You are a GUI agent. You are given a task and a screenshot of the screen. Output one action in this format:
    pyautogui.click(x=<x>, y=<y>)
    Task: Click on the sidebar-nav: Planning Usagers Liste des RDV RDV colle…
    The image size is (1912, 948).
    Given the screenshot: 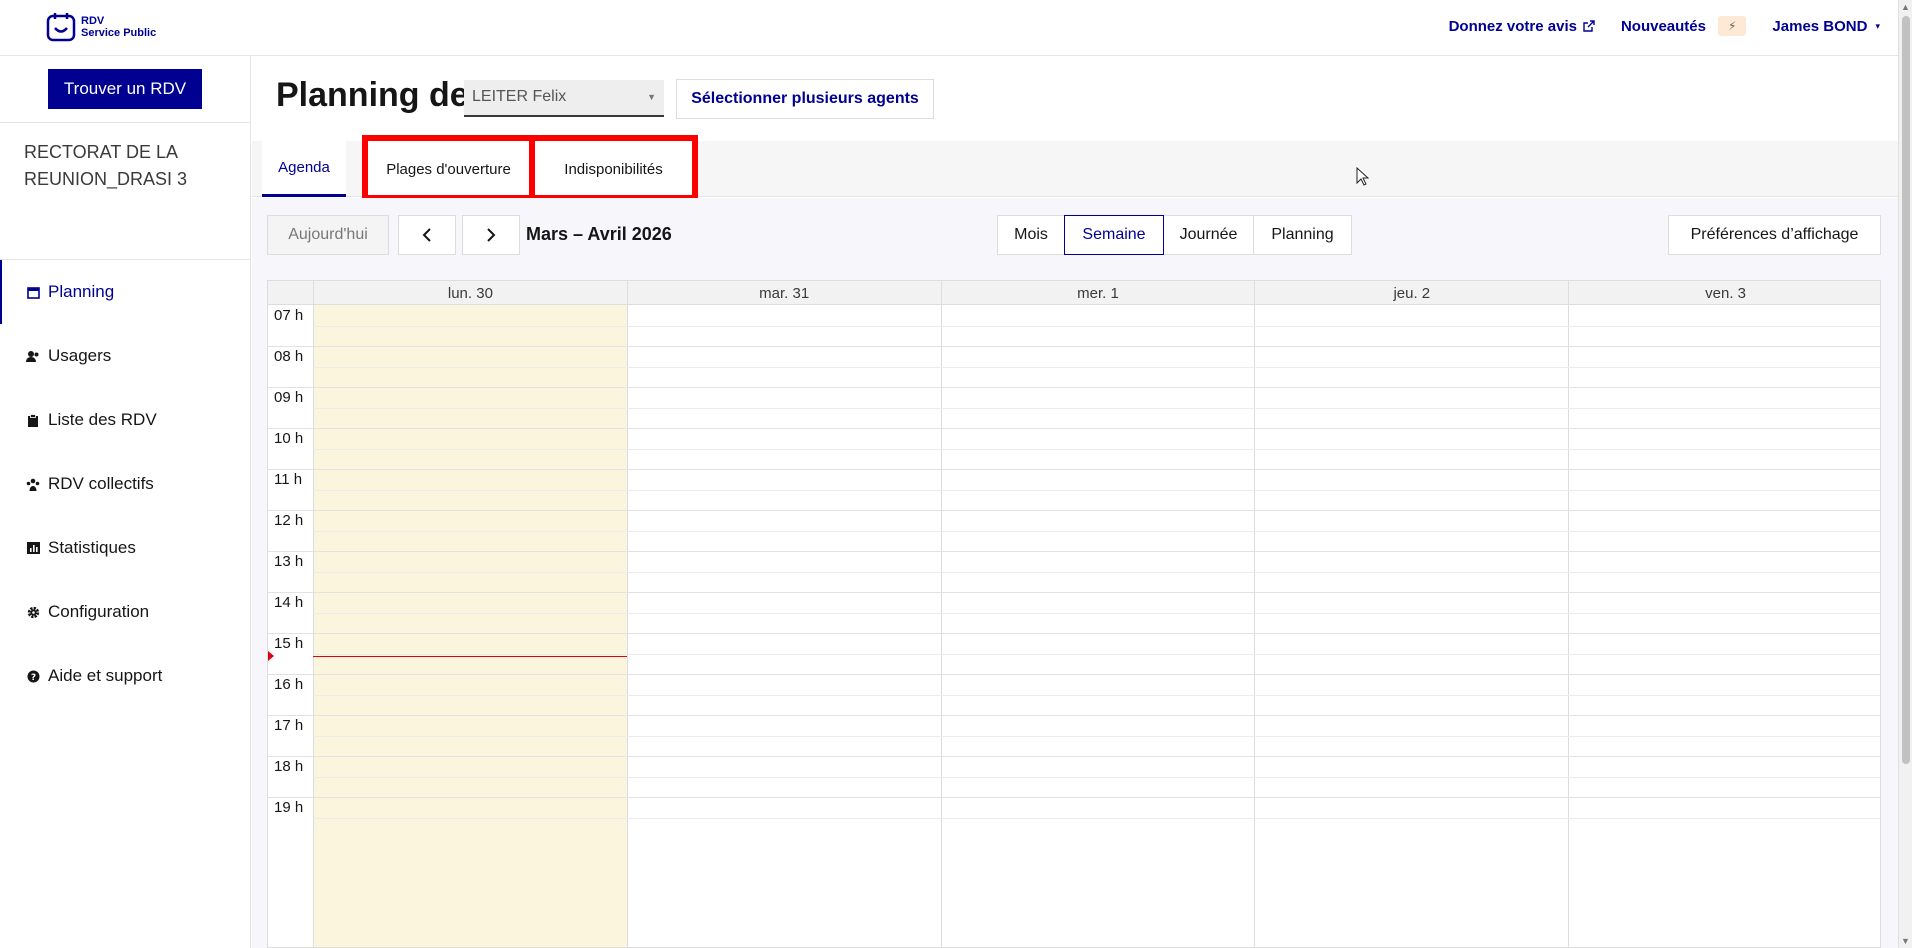 What is the action you would take?
    pyautogui.click(x=125, y=484)
    